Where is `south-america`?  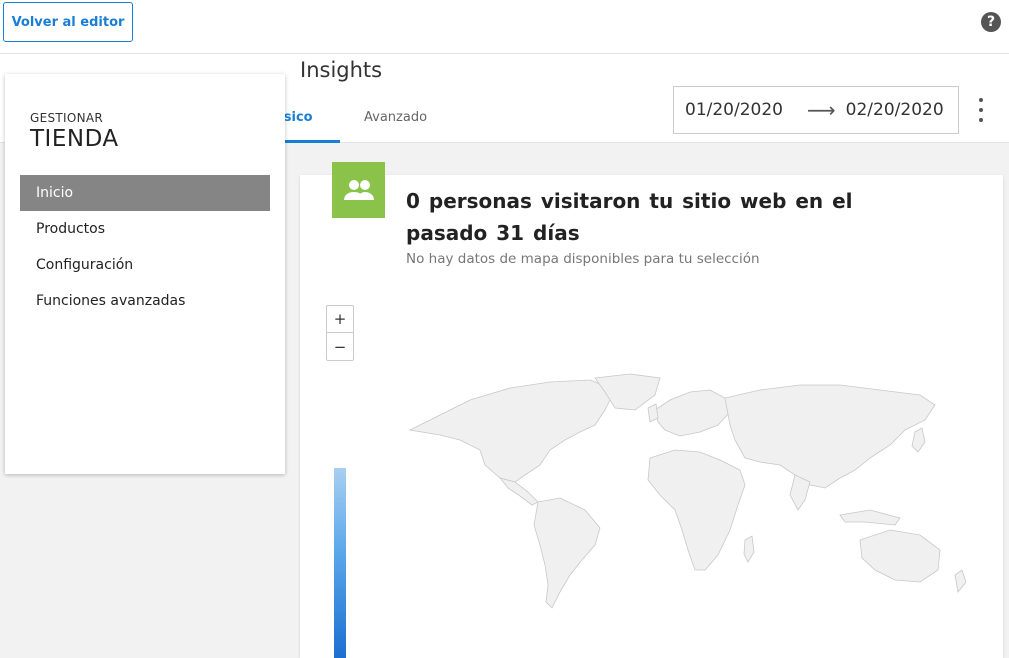
south-america is located at coordinates (567, 553).